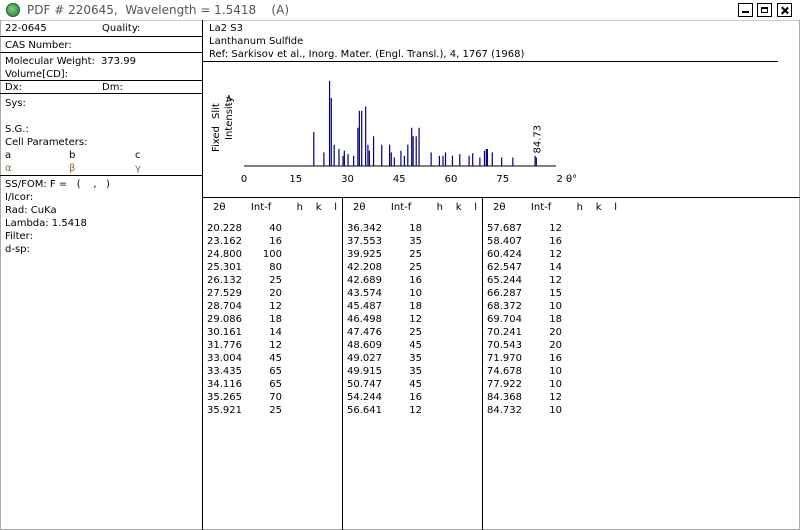 The height and width of the screenshot is (530, 800). Describe the element at coordinates (375, 179) in the screenshot. I see `x-axis-ticks: 0 15 30 45 60 75` at that location.